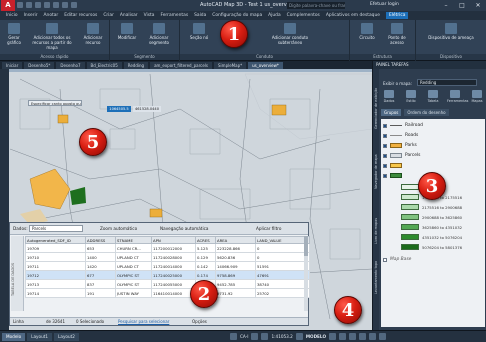 The width and height of the screenshot is (486, 342). I want to click on tab-inserir: Inserir, so click(31, 15).